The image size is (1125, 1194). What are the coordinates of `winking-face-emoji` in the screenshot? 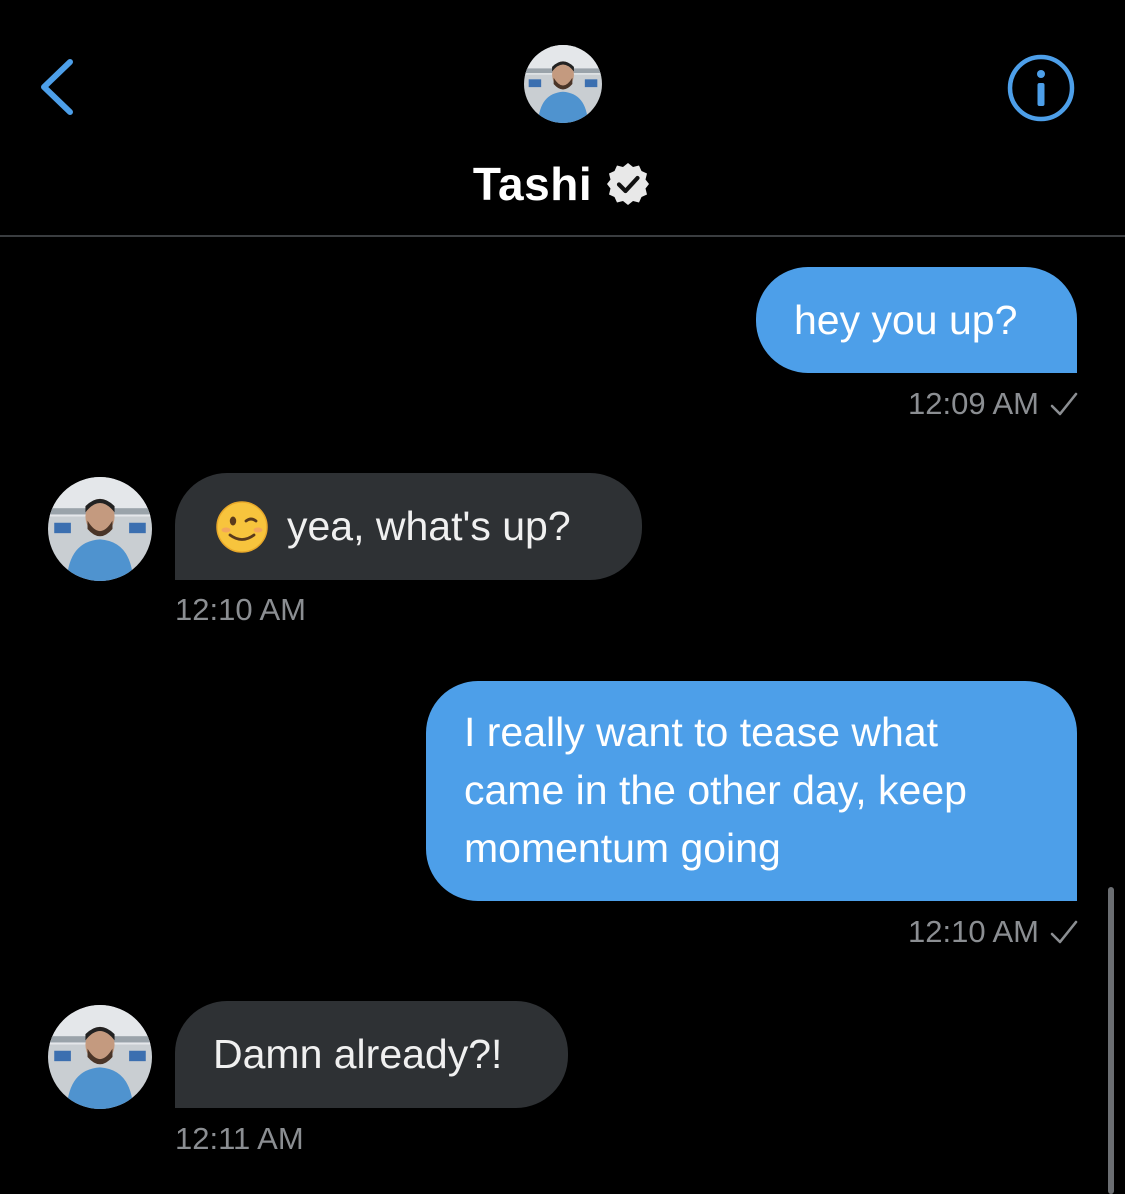 It's located at (242, 527).